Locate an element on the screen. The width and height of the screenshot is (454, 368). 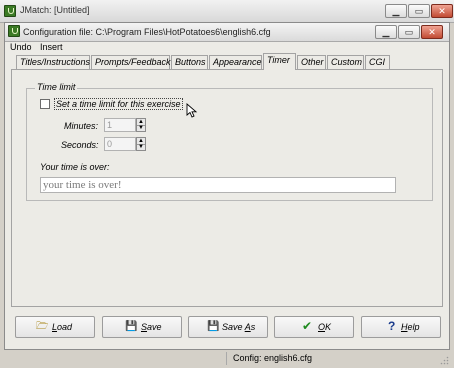
help-button: ? Help is located at coordinates (401, 327).